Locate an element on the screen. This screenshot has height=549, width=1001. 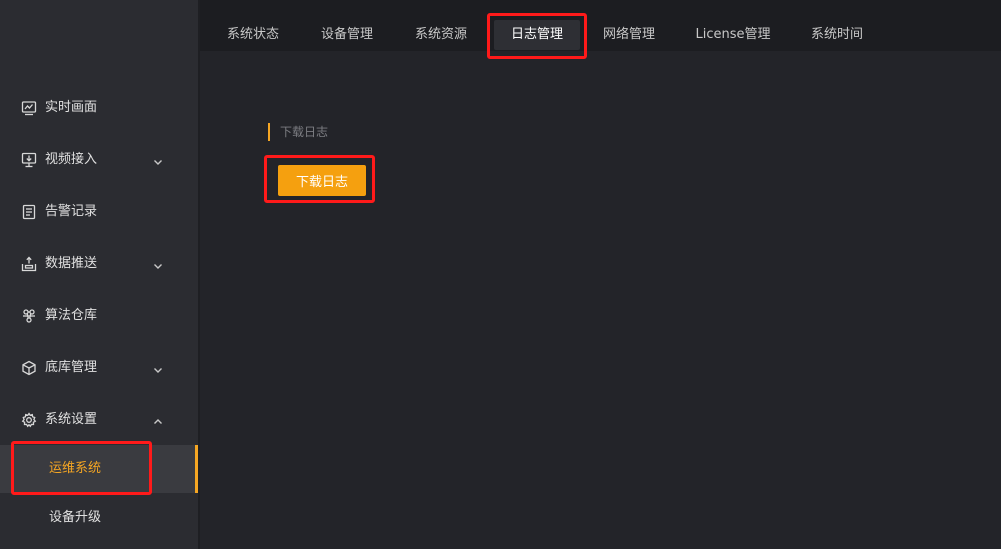
chevron-up-icon is located at coordinates (158, 419).